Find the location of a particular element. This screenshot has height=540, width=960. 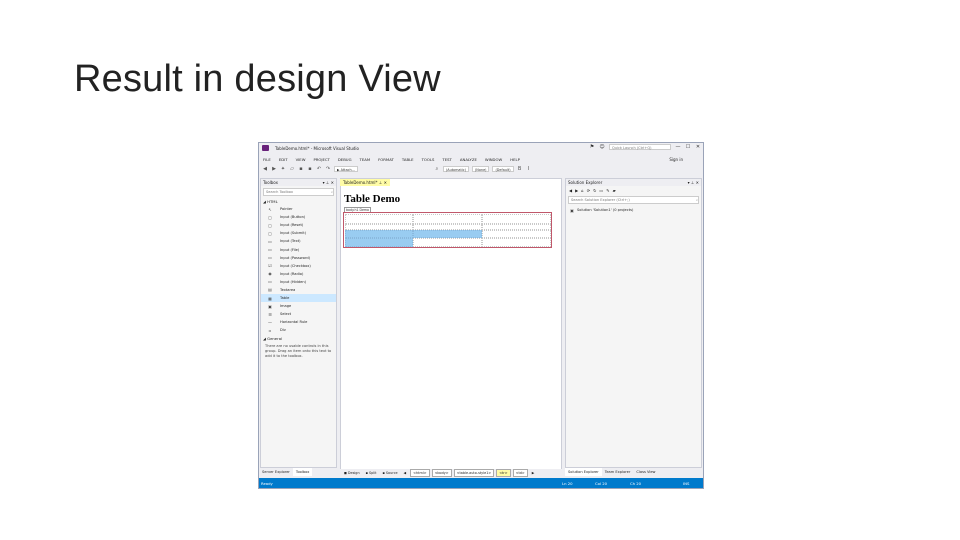

split-view-tab: ▪ Split is located at coordinates (371, 473).